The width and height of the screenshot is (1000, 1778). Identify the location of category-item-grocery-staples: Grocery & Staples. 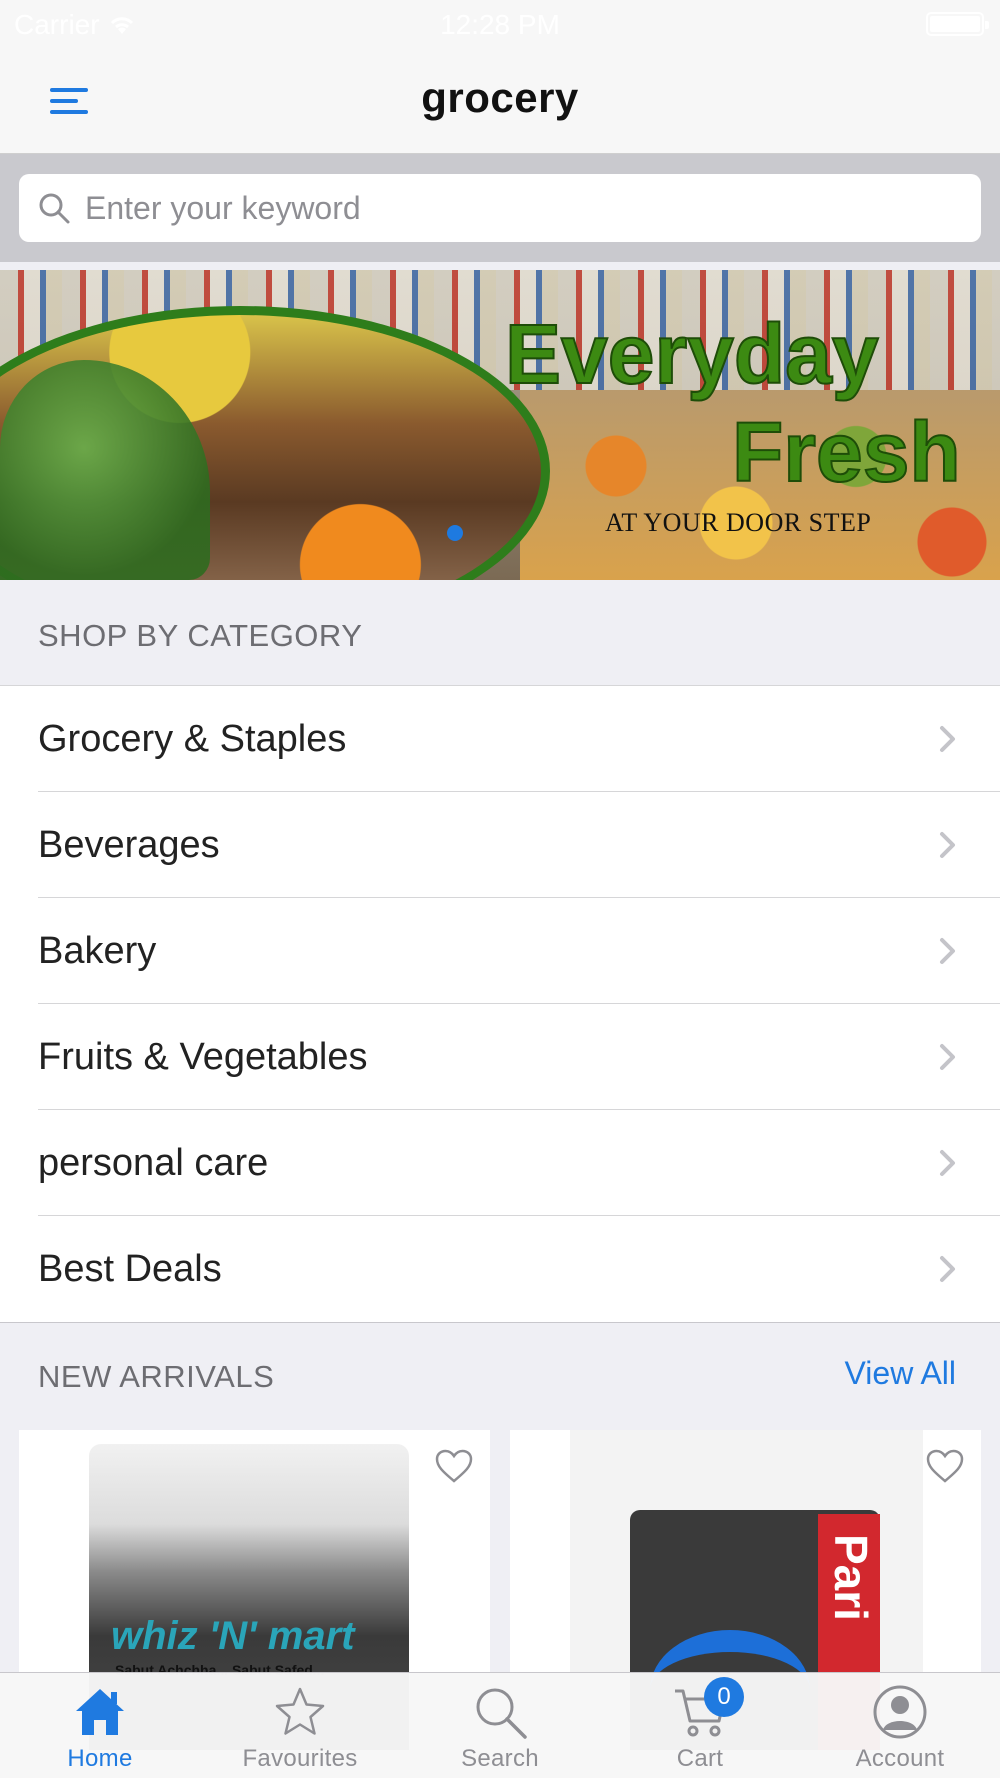
(500, 739).